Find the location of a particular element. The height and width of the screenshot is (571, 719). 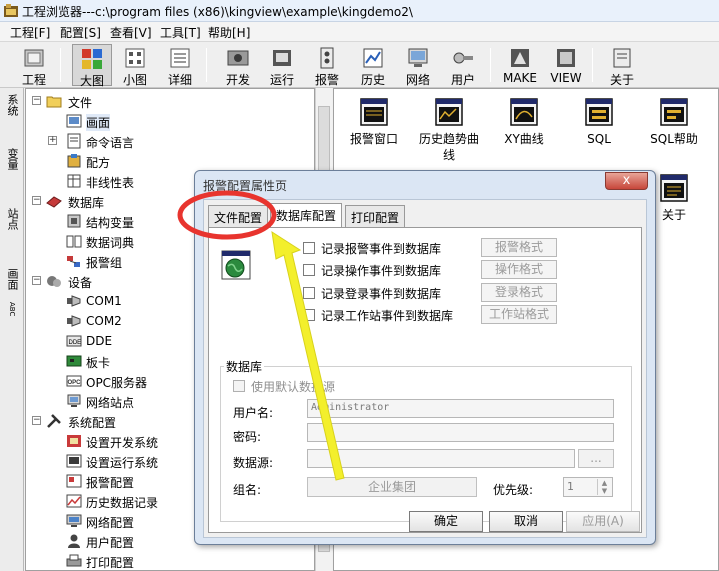

close-icon: x is located at coordinates (626, 180).